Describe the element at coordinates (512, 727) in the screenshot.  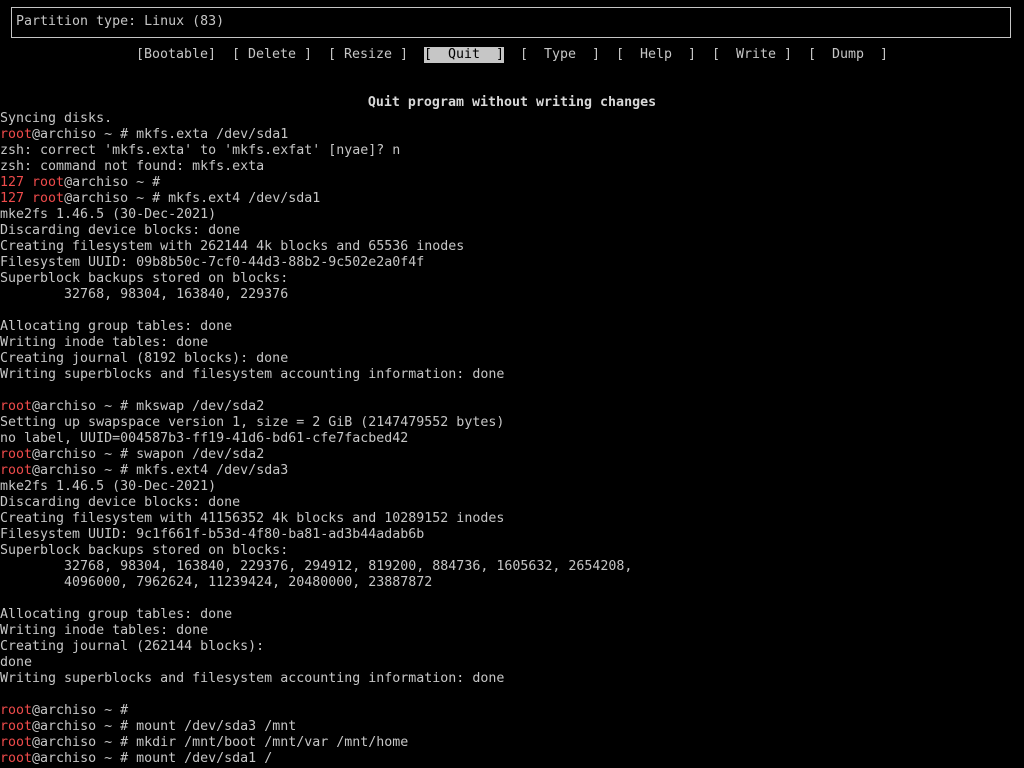
I see `prompt-line: root@archiso ~ # mount /dev/sda3 /mnt` at that location.